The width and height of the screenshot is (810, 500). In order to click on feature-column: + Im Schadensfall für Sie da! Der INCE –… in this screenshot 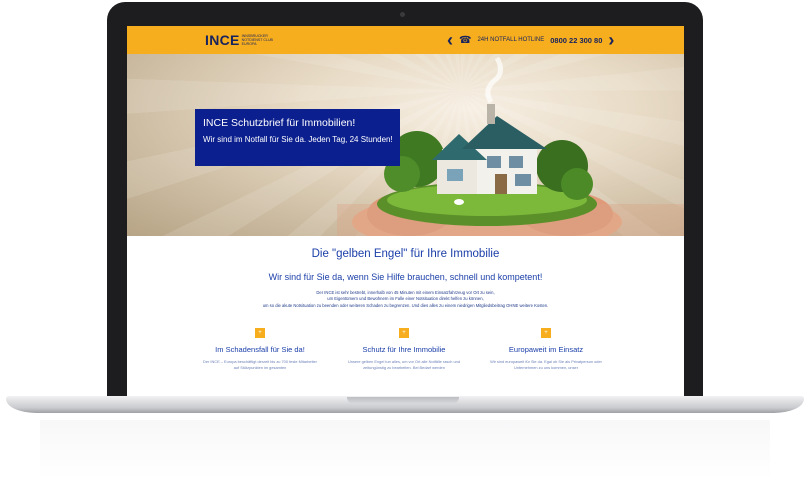, I will do `click(260, 349)`.